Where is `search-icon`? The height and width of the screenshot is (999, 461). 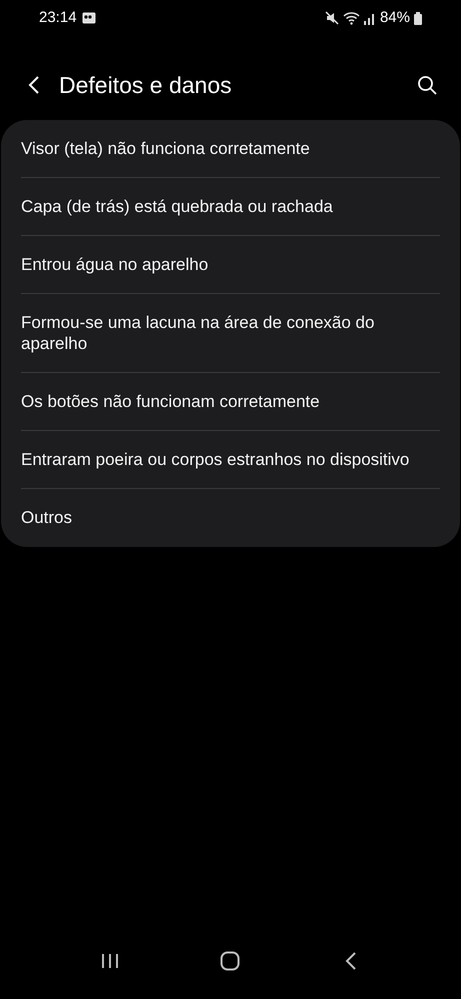 search-icon is located at coordinates (427, 85).